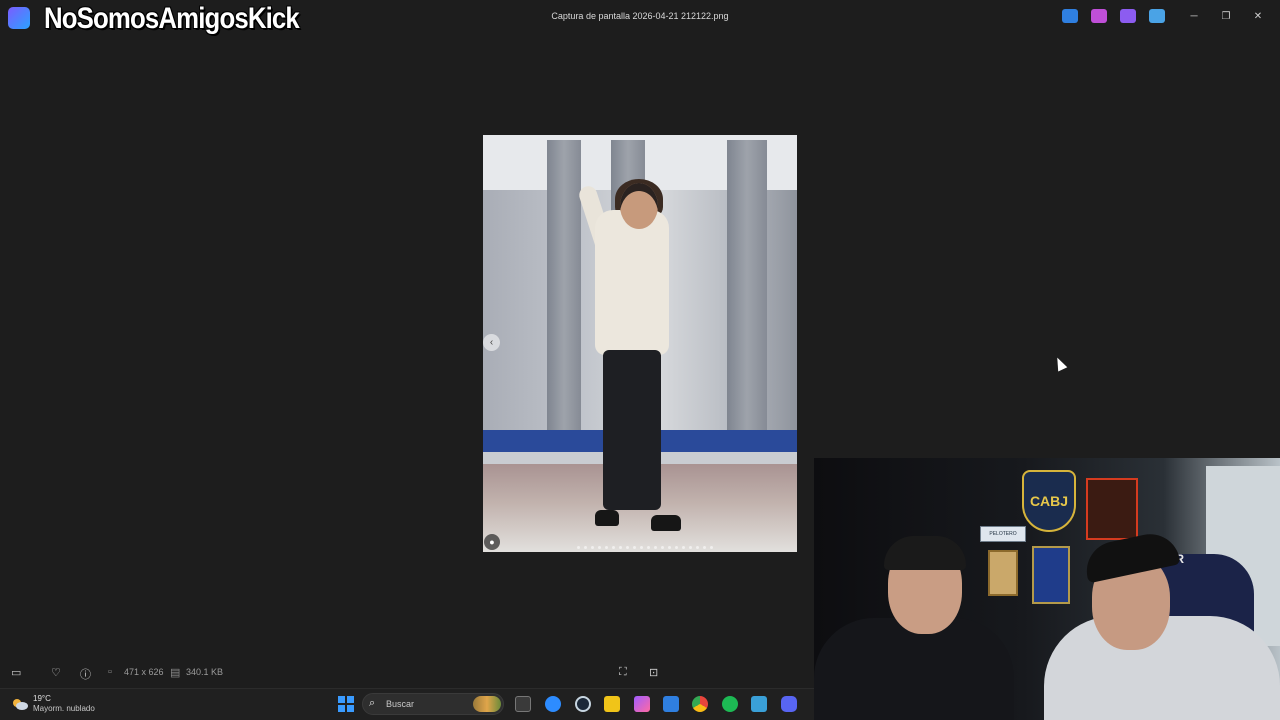  I want to click on webcam-overlay: CABJ PELOTERO SDAR, so click(1047, 589).